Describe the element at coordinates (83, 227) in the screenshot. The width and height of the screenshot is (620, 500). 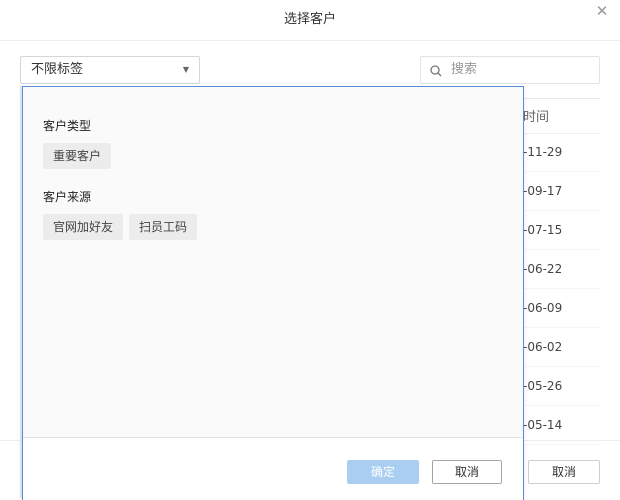
I see `tag-chip: 官网加好友` at that location.